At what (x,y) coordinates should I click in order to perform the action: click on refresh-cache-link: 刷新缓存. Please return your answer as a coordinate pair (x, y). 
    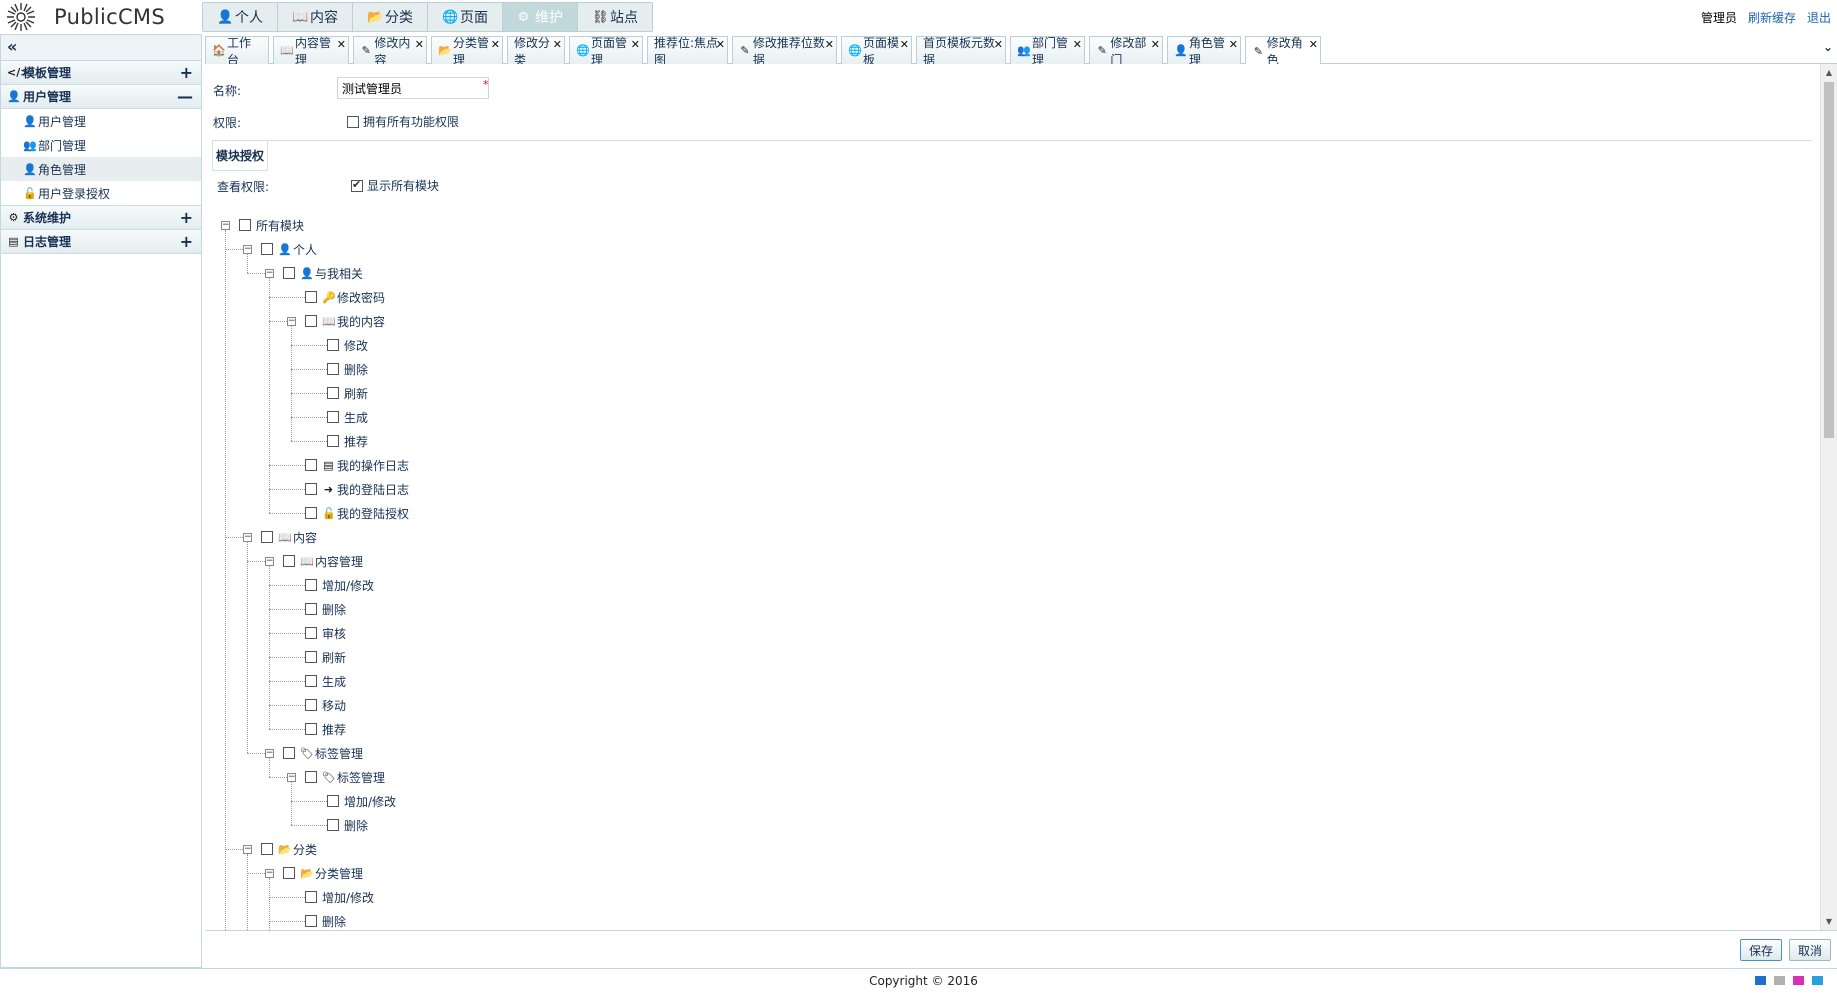
    Looking at the image, I should click on (1772, 17).